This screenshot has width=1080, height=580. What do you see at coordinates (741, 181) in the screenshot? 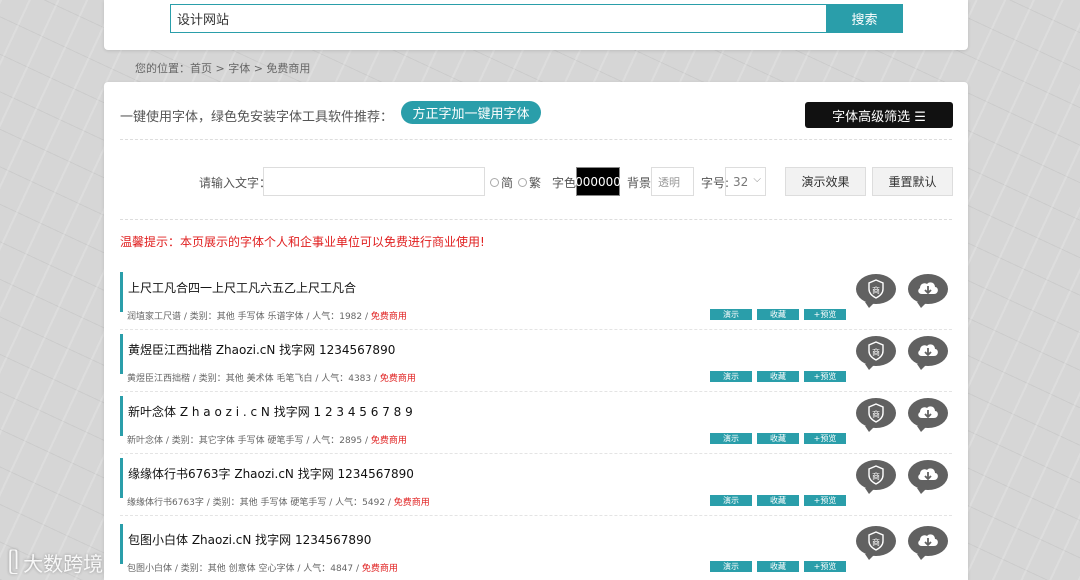
I see `font-size-value: 32` at bounding box center [741, 181].